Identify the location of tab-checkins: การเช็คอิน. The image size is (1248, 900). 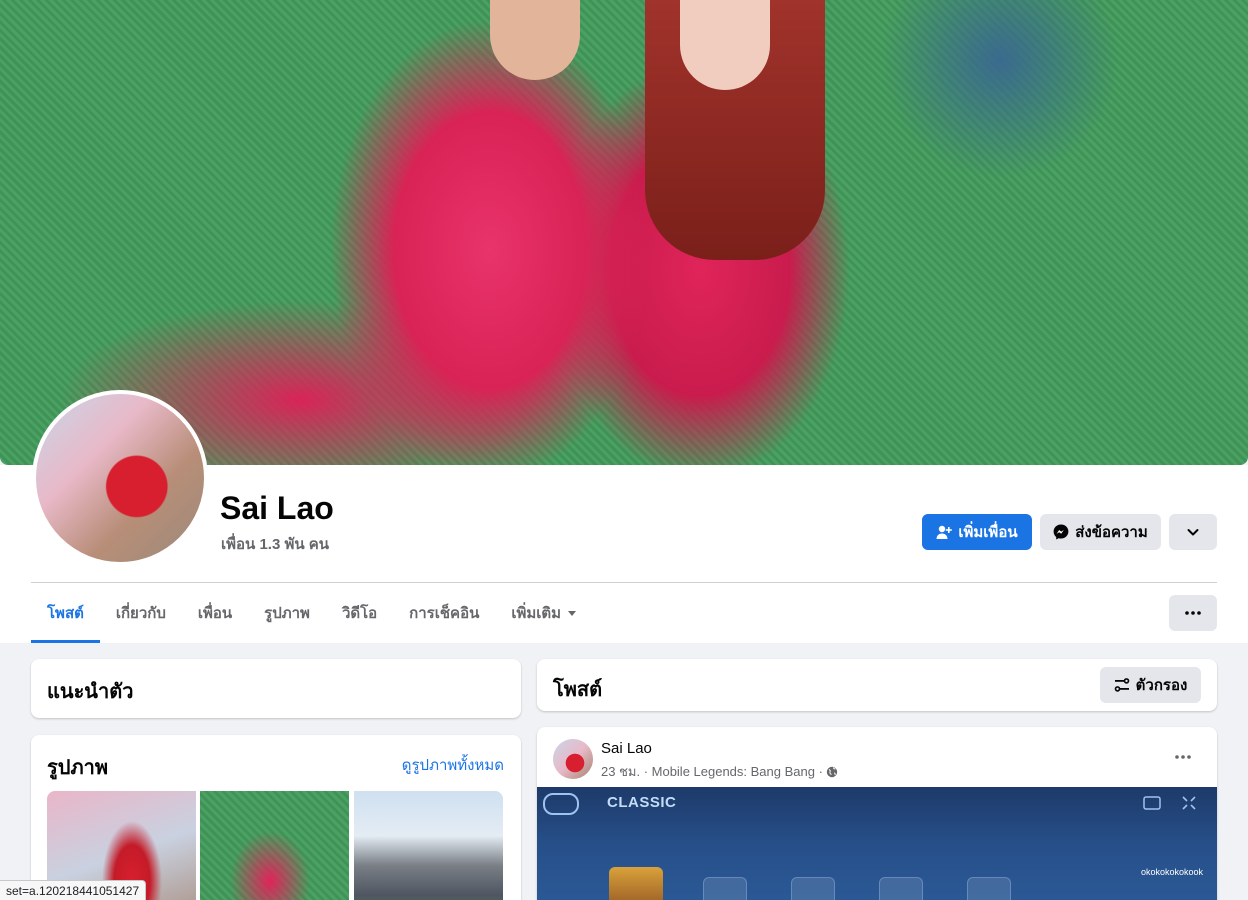
(444, 613).